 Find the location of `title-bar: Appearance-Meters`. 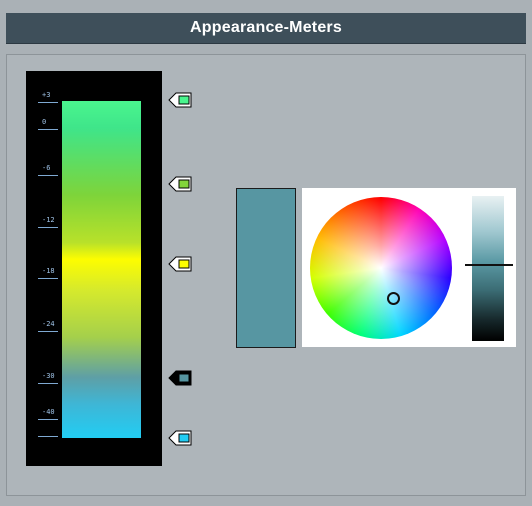

title-bar: Appearance-Meters is located at coordinates (266, 28).